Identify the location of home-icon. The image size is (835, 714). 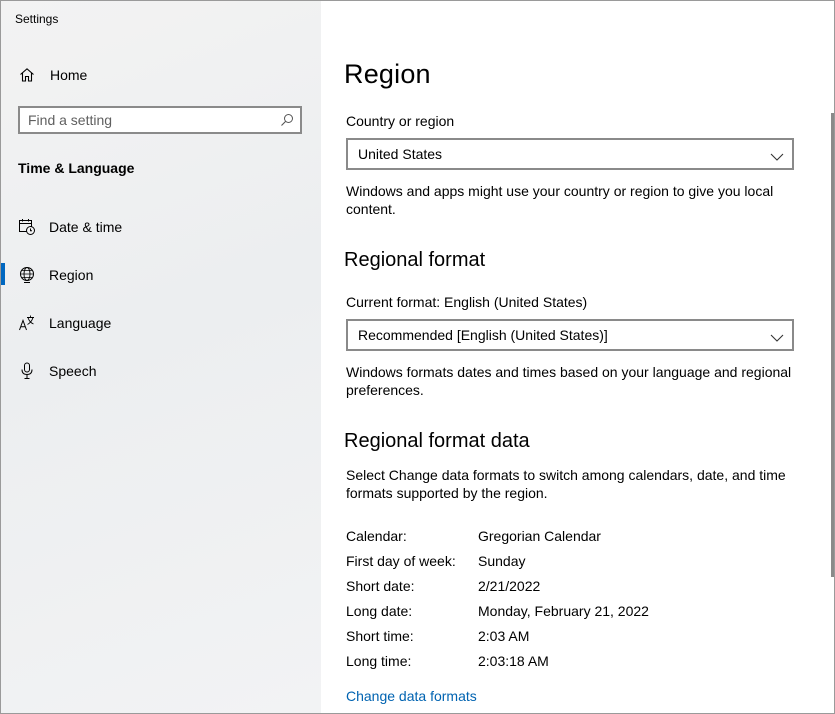
(27, 75).